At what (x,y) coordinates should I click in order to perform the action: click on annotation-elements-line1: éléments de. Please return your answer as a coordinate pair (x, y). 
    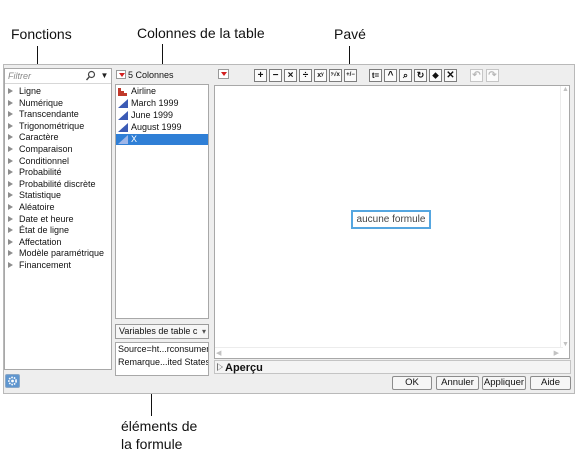
    Looking at the image, I should click on (159, 426).